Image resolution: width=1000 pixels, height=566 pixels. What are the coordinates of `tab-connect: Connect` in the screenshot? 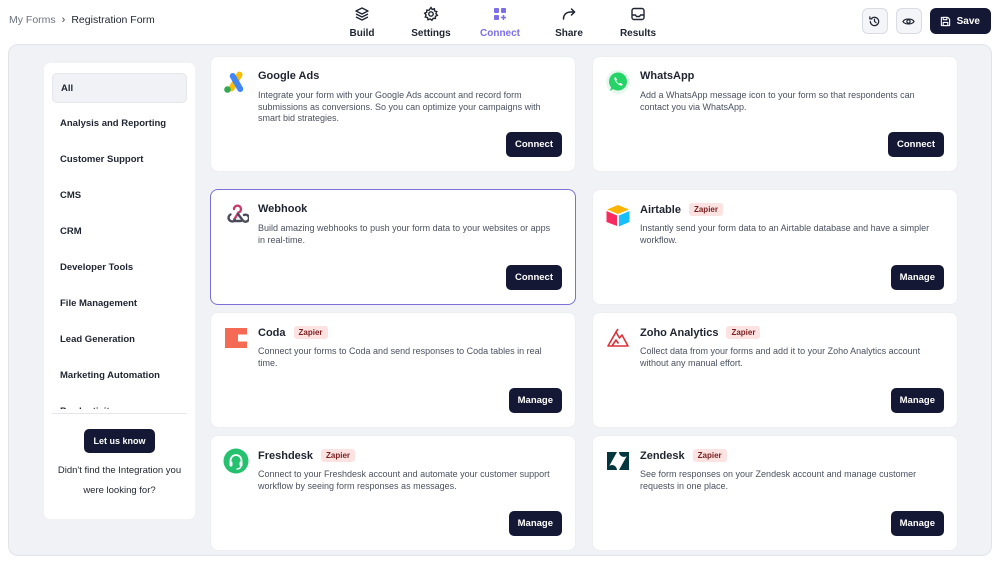 It's located at (500, 22).